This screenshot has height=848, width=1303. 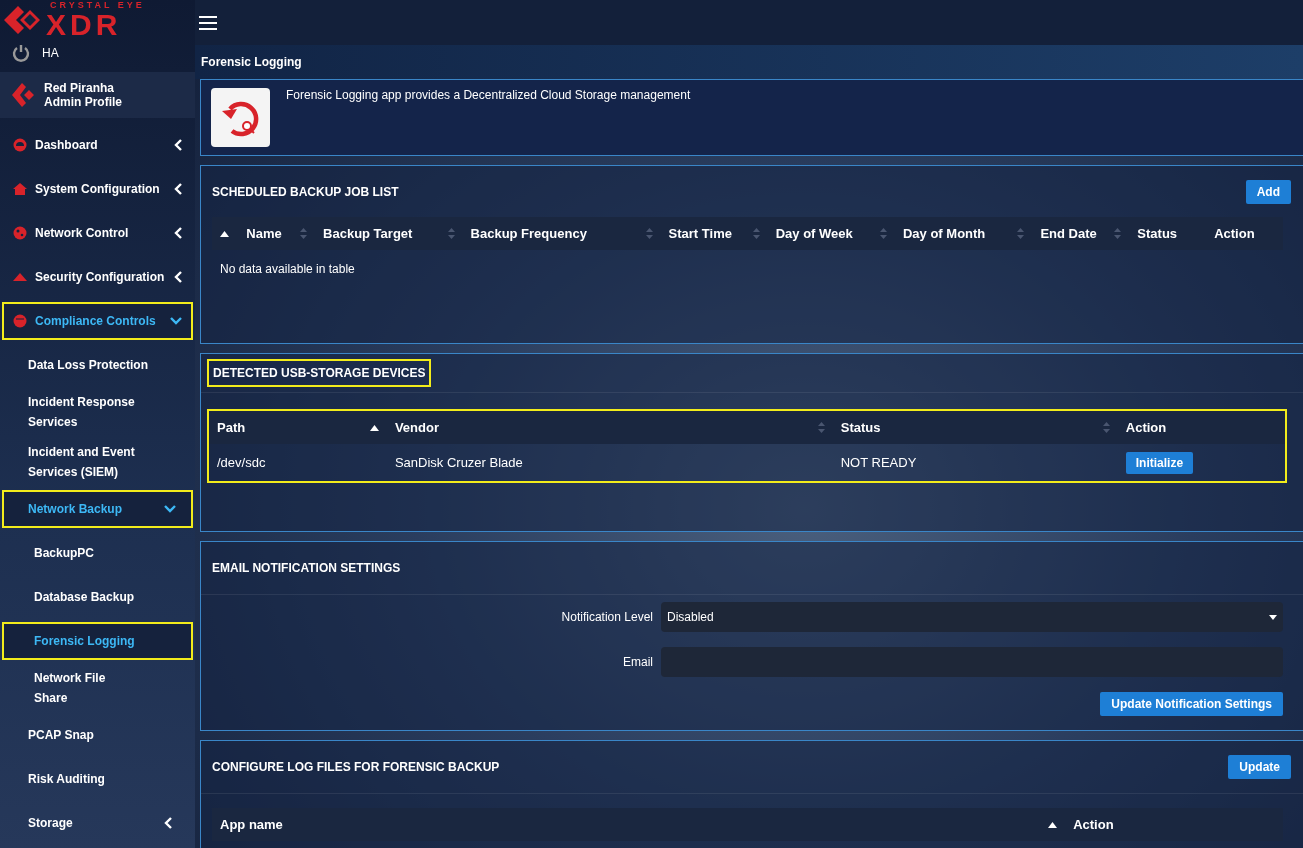 What do you see at coordinates (700, 233) in the screenshot?
I see `column-header: Start Time` at bounding box center [700, 233].